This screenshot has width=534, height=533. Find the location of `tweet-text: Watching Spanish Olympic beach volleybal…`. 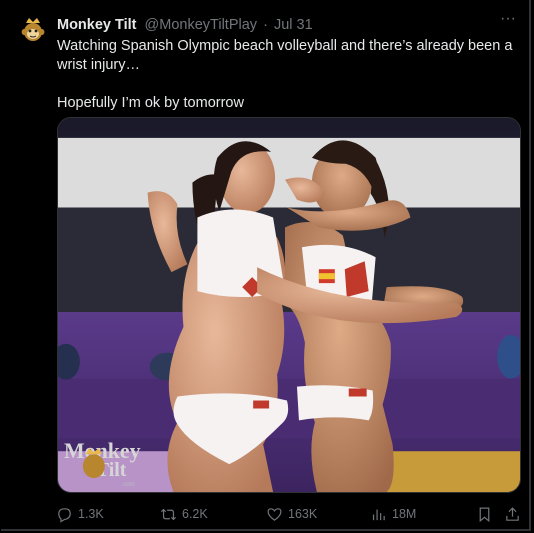

tweet-text: Watching Spanish Olympic beach volleybal… is located at coordinates (287, 75).